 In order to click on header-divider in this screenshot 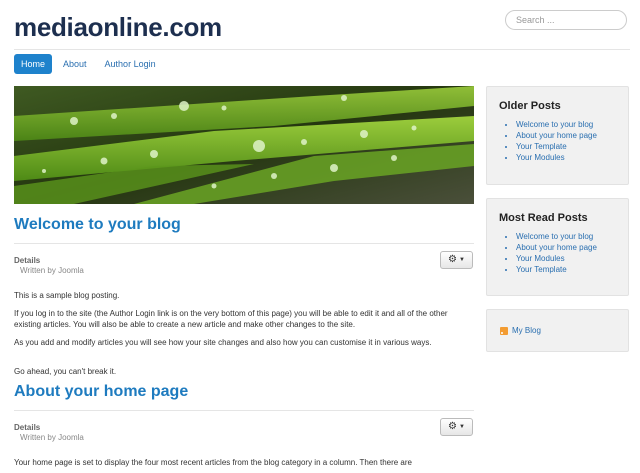, I will do `click(322, 49)`.